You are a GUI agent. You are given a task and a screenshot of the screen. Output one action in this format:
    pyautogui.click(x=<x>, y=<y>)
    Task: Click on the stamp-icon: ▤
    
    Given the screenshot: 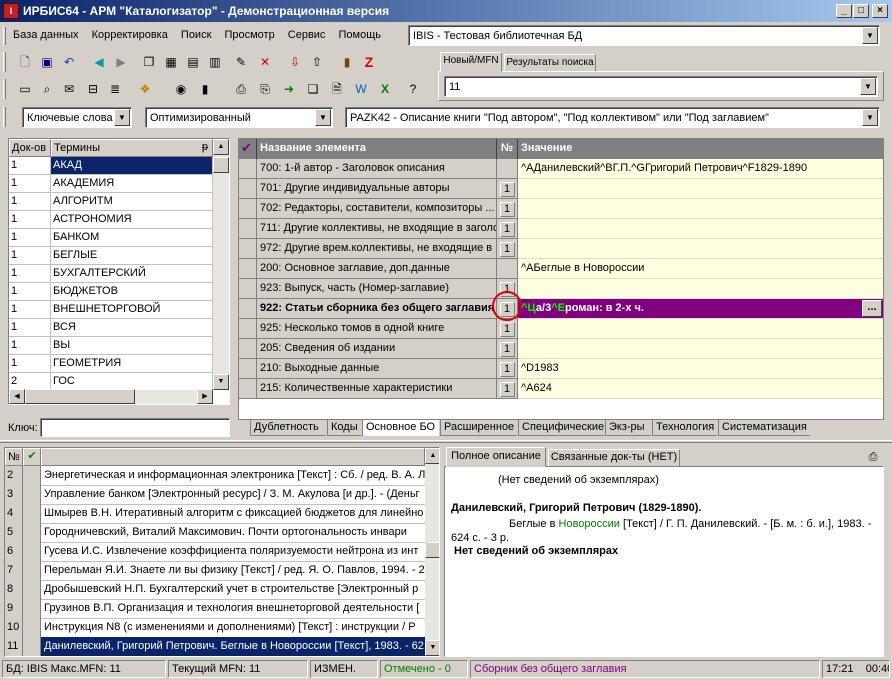 What is the action you would take?
    pyautogui.click(x=193, y=62)
    